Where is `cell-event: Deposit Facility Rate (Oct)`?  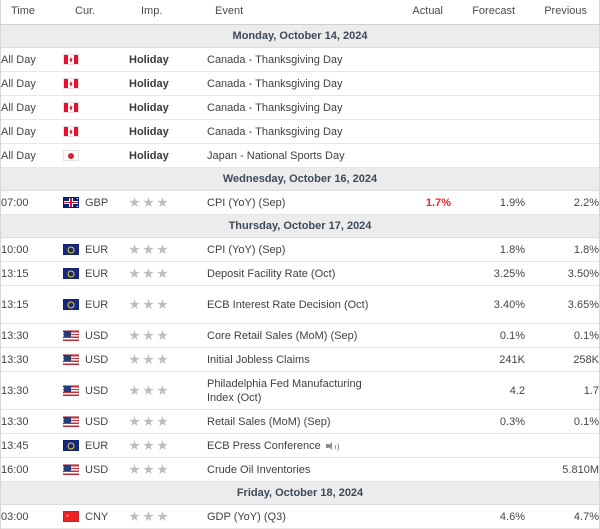 cell-event: Deposit Facility Rate (Oct) is located at coordinates (294, 273).